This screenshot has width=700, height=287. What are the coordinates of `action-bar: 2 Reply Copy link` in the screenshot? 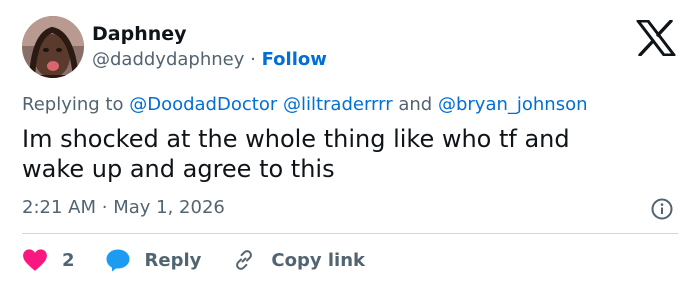 It's located at (193, 260).